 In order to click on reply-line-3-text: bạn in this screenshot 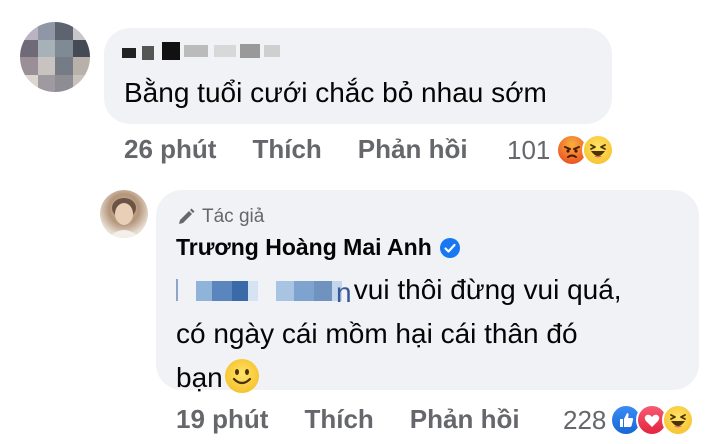, I will do `click(199, 377)`.